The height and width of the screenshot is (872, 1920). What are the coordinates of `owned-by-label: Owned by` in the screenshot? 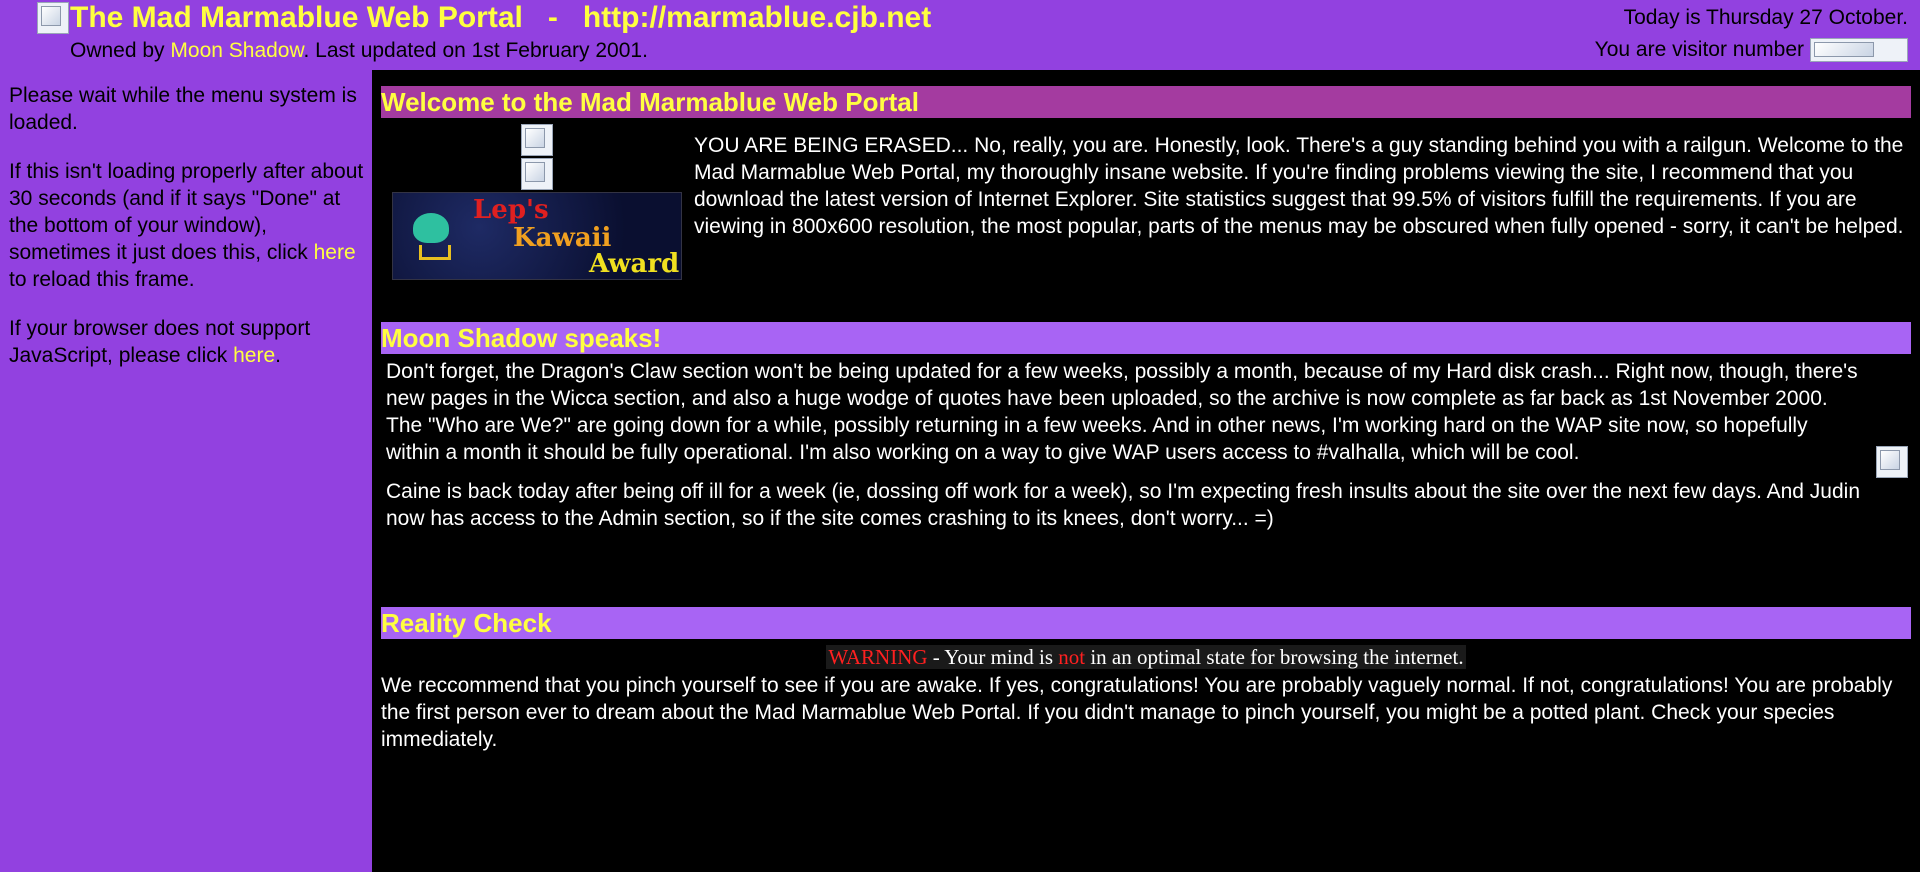 It's located at (120, 50).